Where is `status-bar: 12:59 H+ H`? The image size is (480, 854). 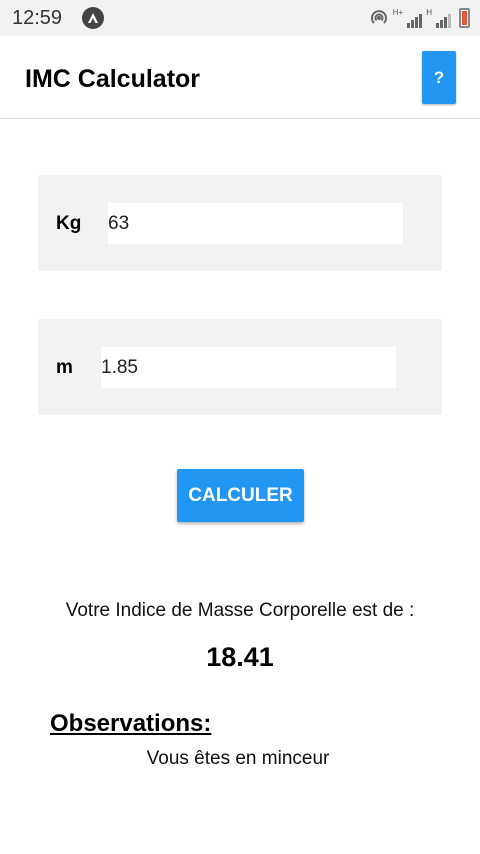 status-bar: 12:59 H+ H is located at coordinates (240, 18).